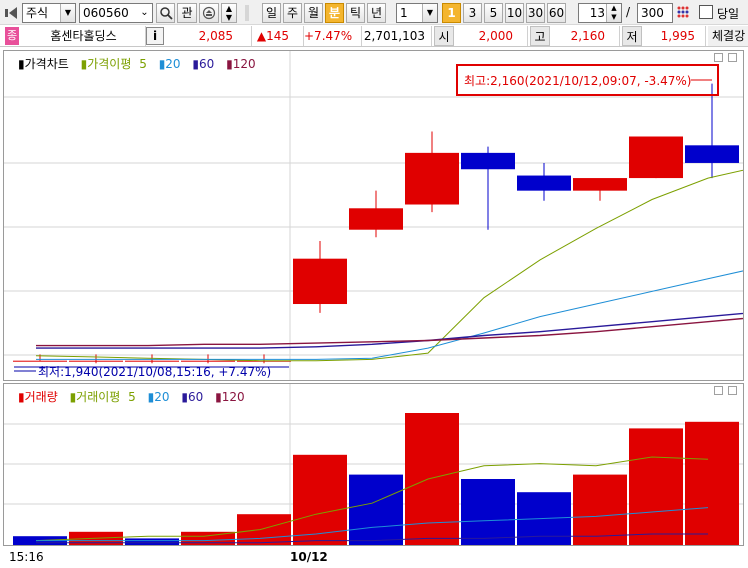 The width and height of the screenshot is (748, 568). What do you see at coordinates (187, 13) in the screenshot?
I see `watchlist-button: 관` at bounding box center [187, 13].